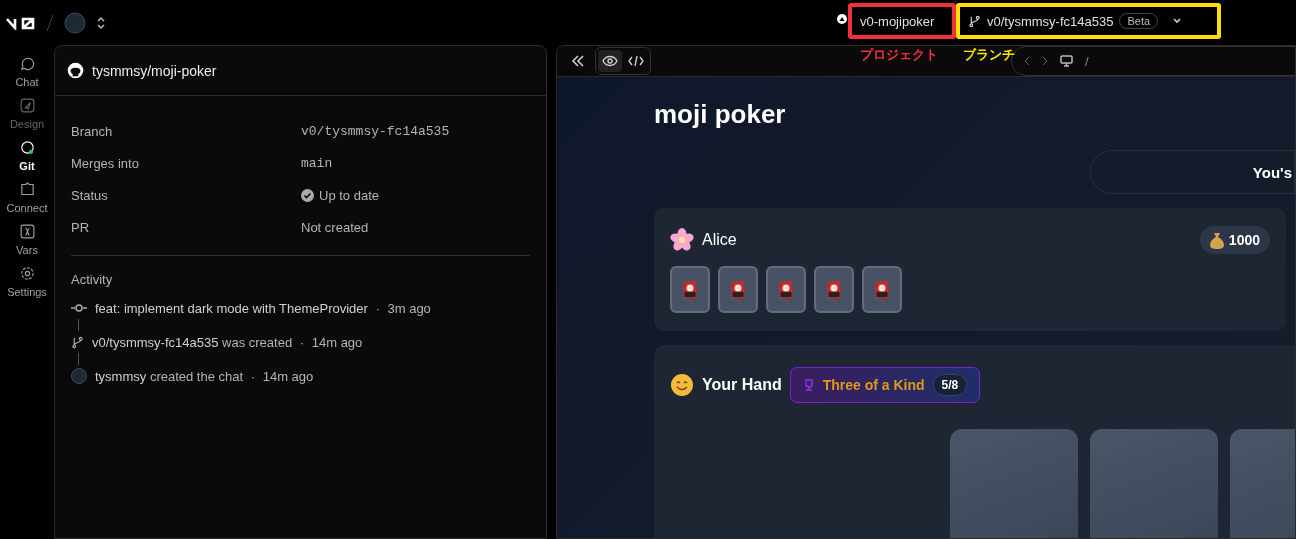 This screenshot has width=1296, height=539. What do you see at coordinates (21, 22) in the screenshot?
I see `v0-logo` at bounding box center [21, 22].